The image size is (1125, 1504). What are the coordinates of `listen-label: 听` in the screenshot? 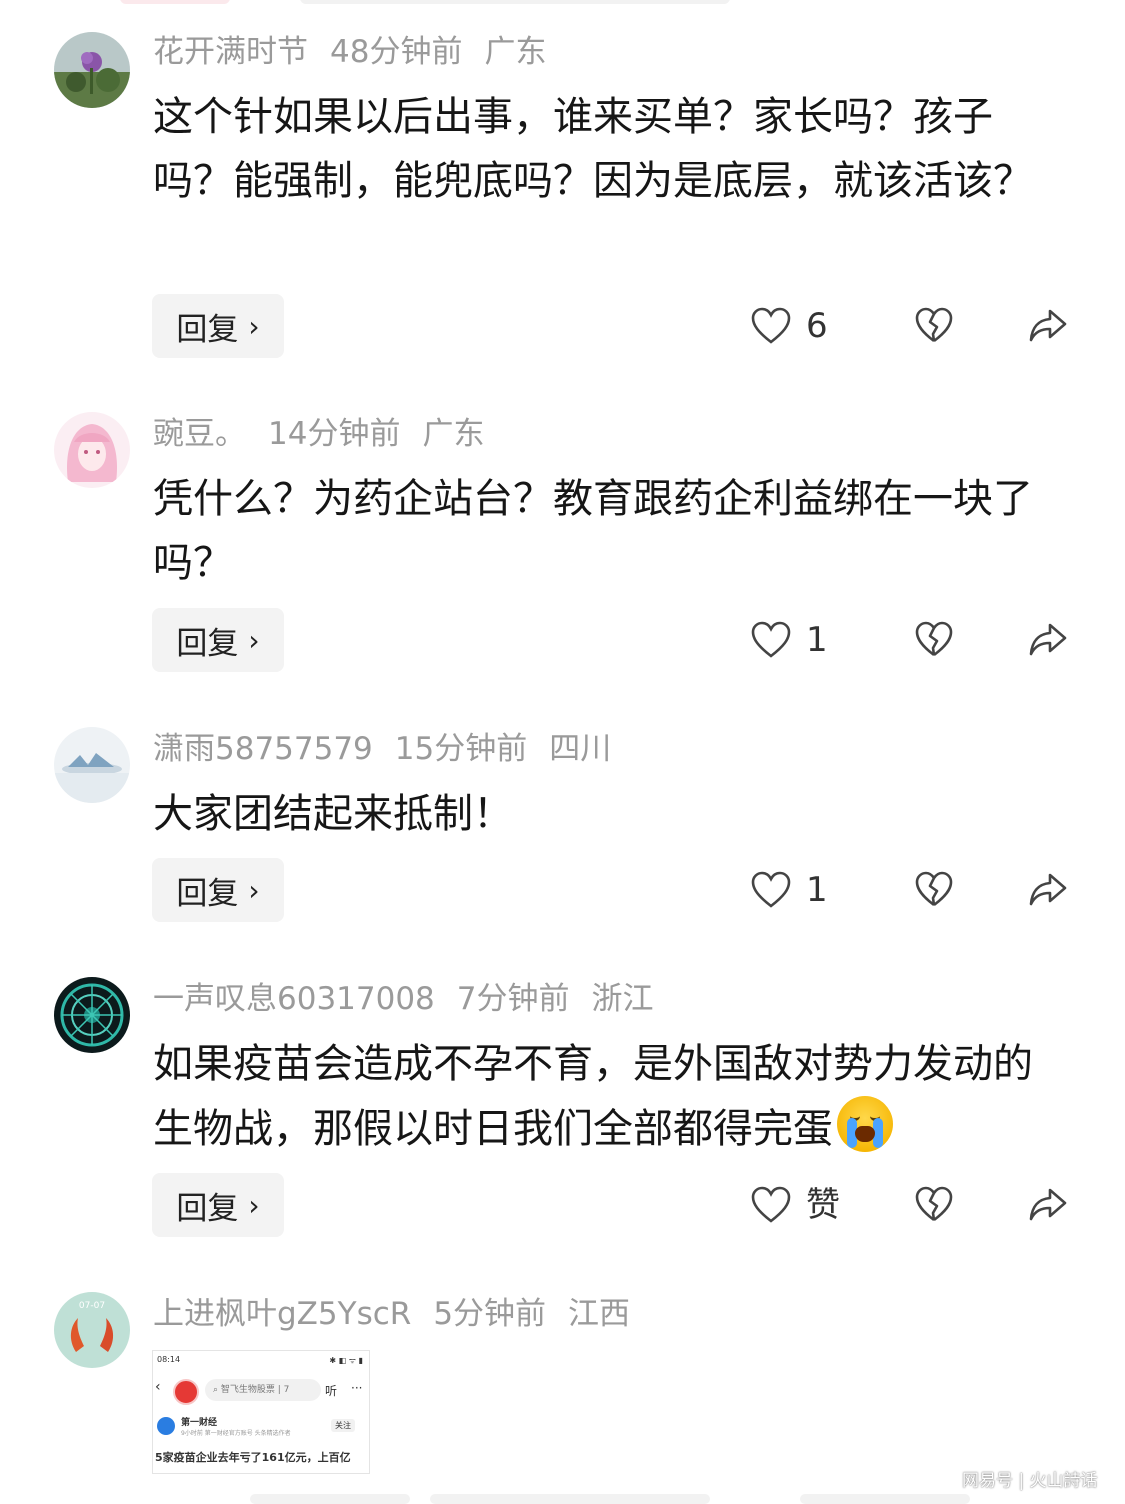 It's located at (331, 1391).